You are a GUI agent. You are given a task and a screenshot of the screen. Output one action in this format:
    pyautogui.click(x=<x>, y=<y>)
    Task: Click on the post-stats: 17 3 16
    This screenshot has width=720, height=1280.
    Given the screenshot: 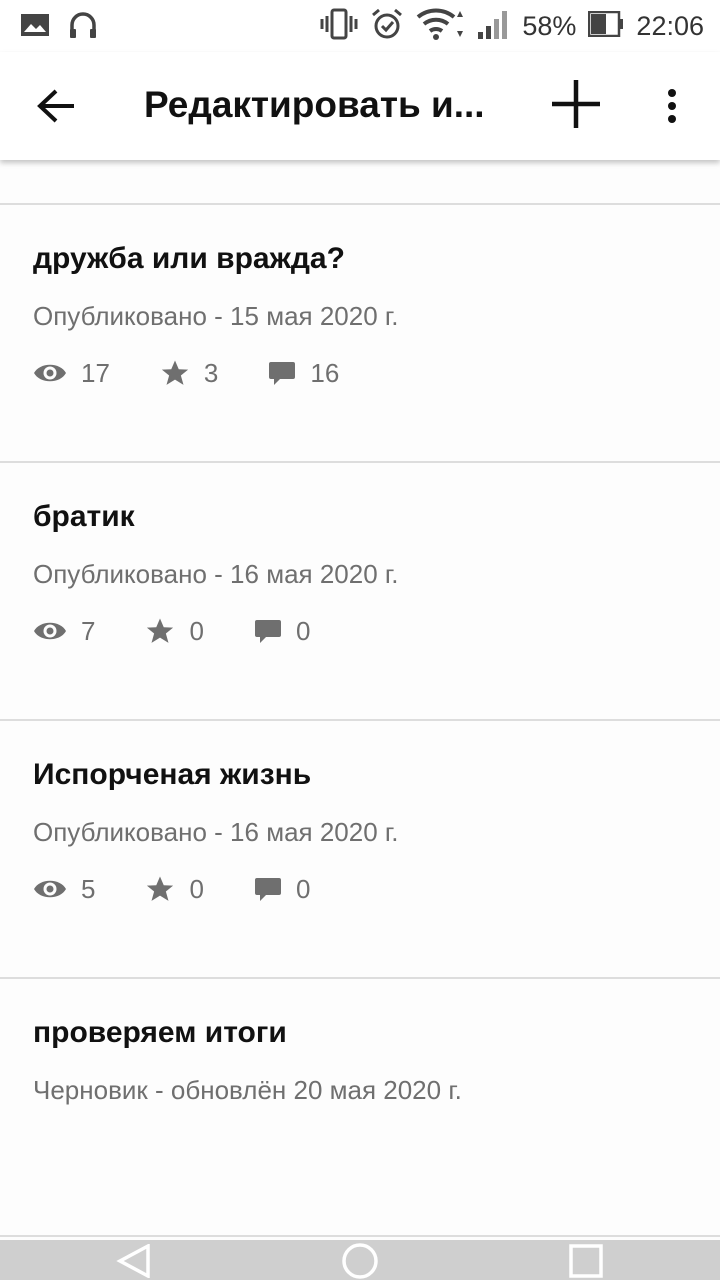 What is the action you would take?
    pyautogui.click(x=211, y=373)
    